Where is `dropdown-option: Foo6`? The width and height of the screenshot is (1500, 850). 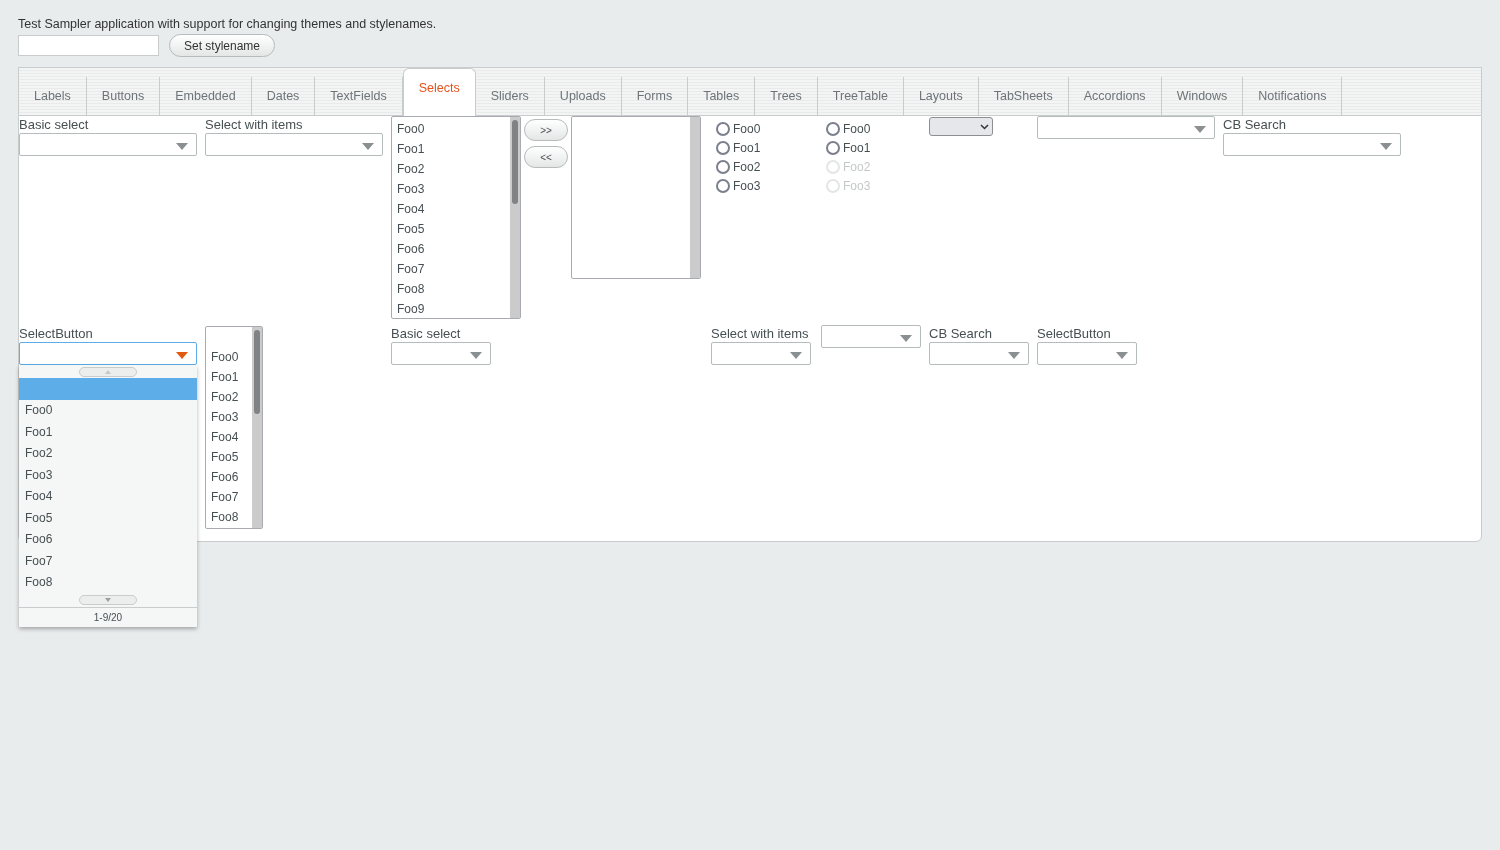
dropdown-option: Foo6 is located at coordinates (108, 540).